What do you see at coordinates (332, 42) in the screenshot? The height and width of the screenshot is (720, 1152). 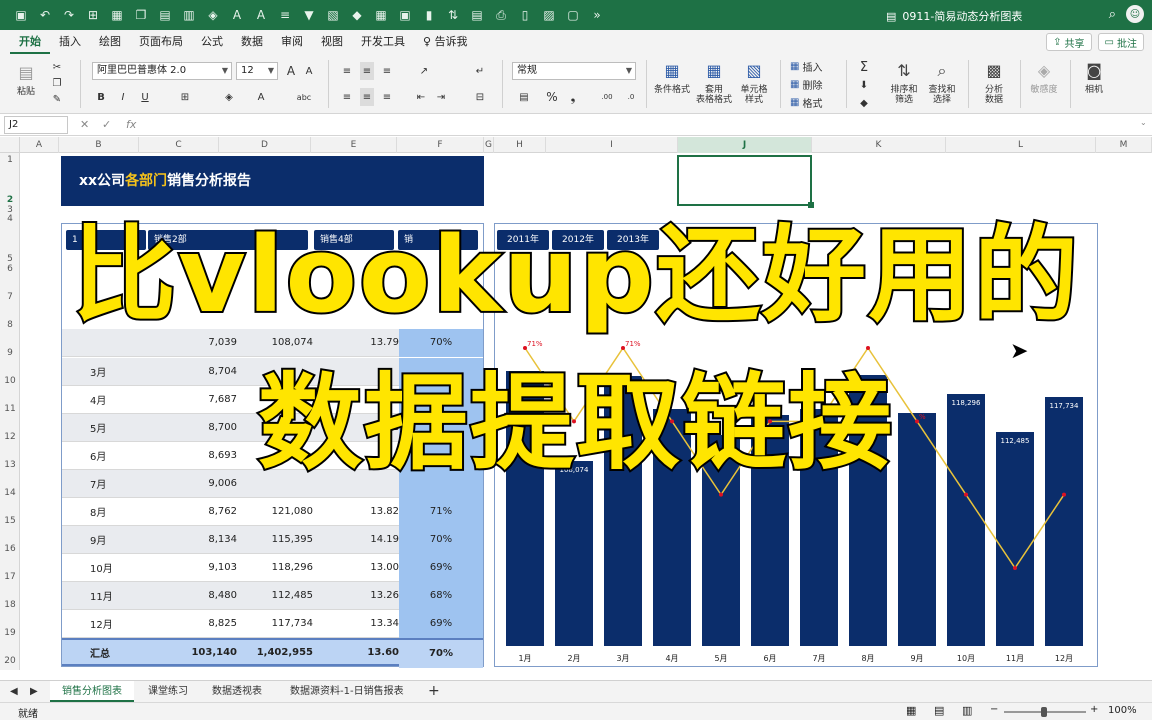 I see `tab-view: 视图` at bounding box center [332, 42].